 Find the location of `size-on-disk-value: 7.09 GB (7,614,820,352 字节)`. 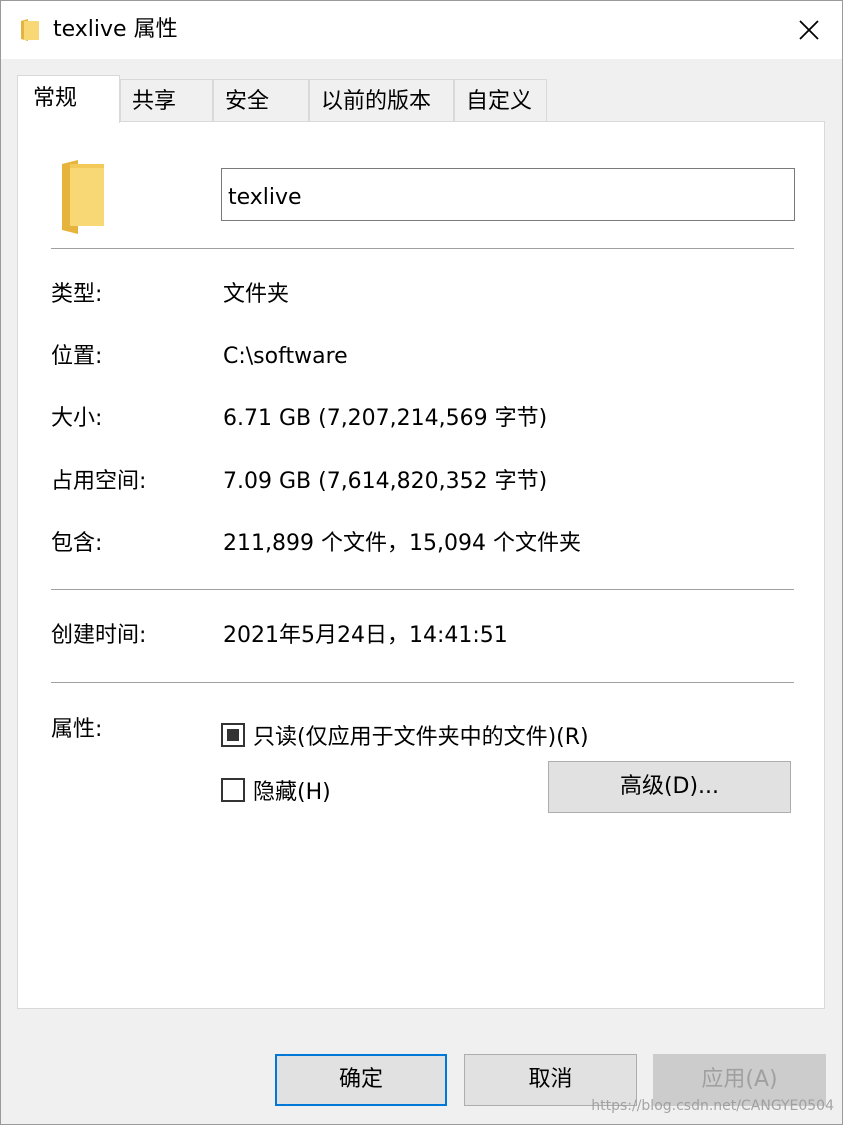

size-on-disk-value: 7.09 GB (7,614,820,352 字节) is located at coordinates (385, 481).